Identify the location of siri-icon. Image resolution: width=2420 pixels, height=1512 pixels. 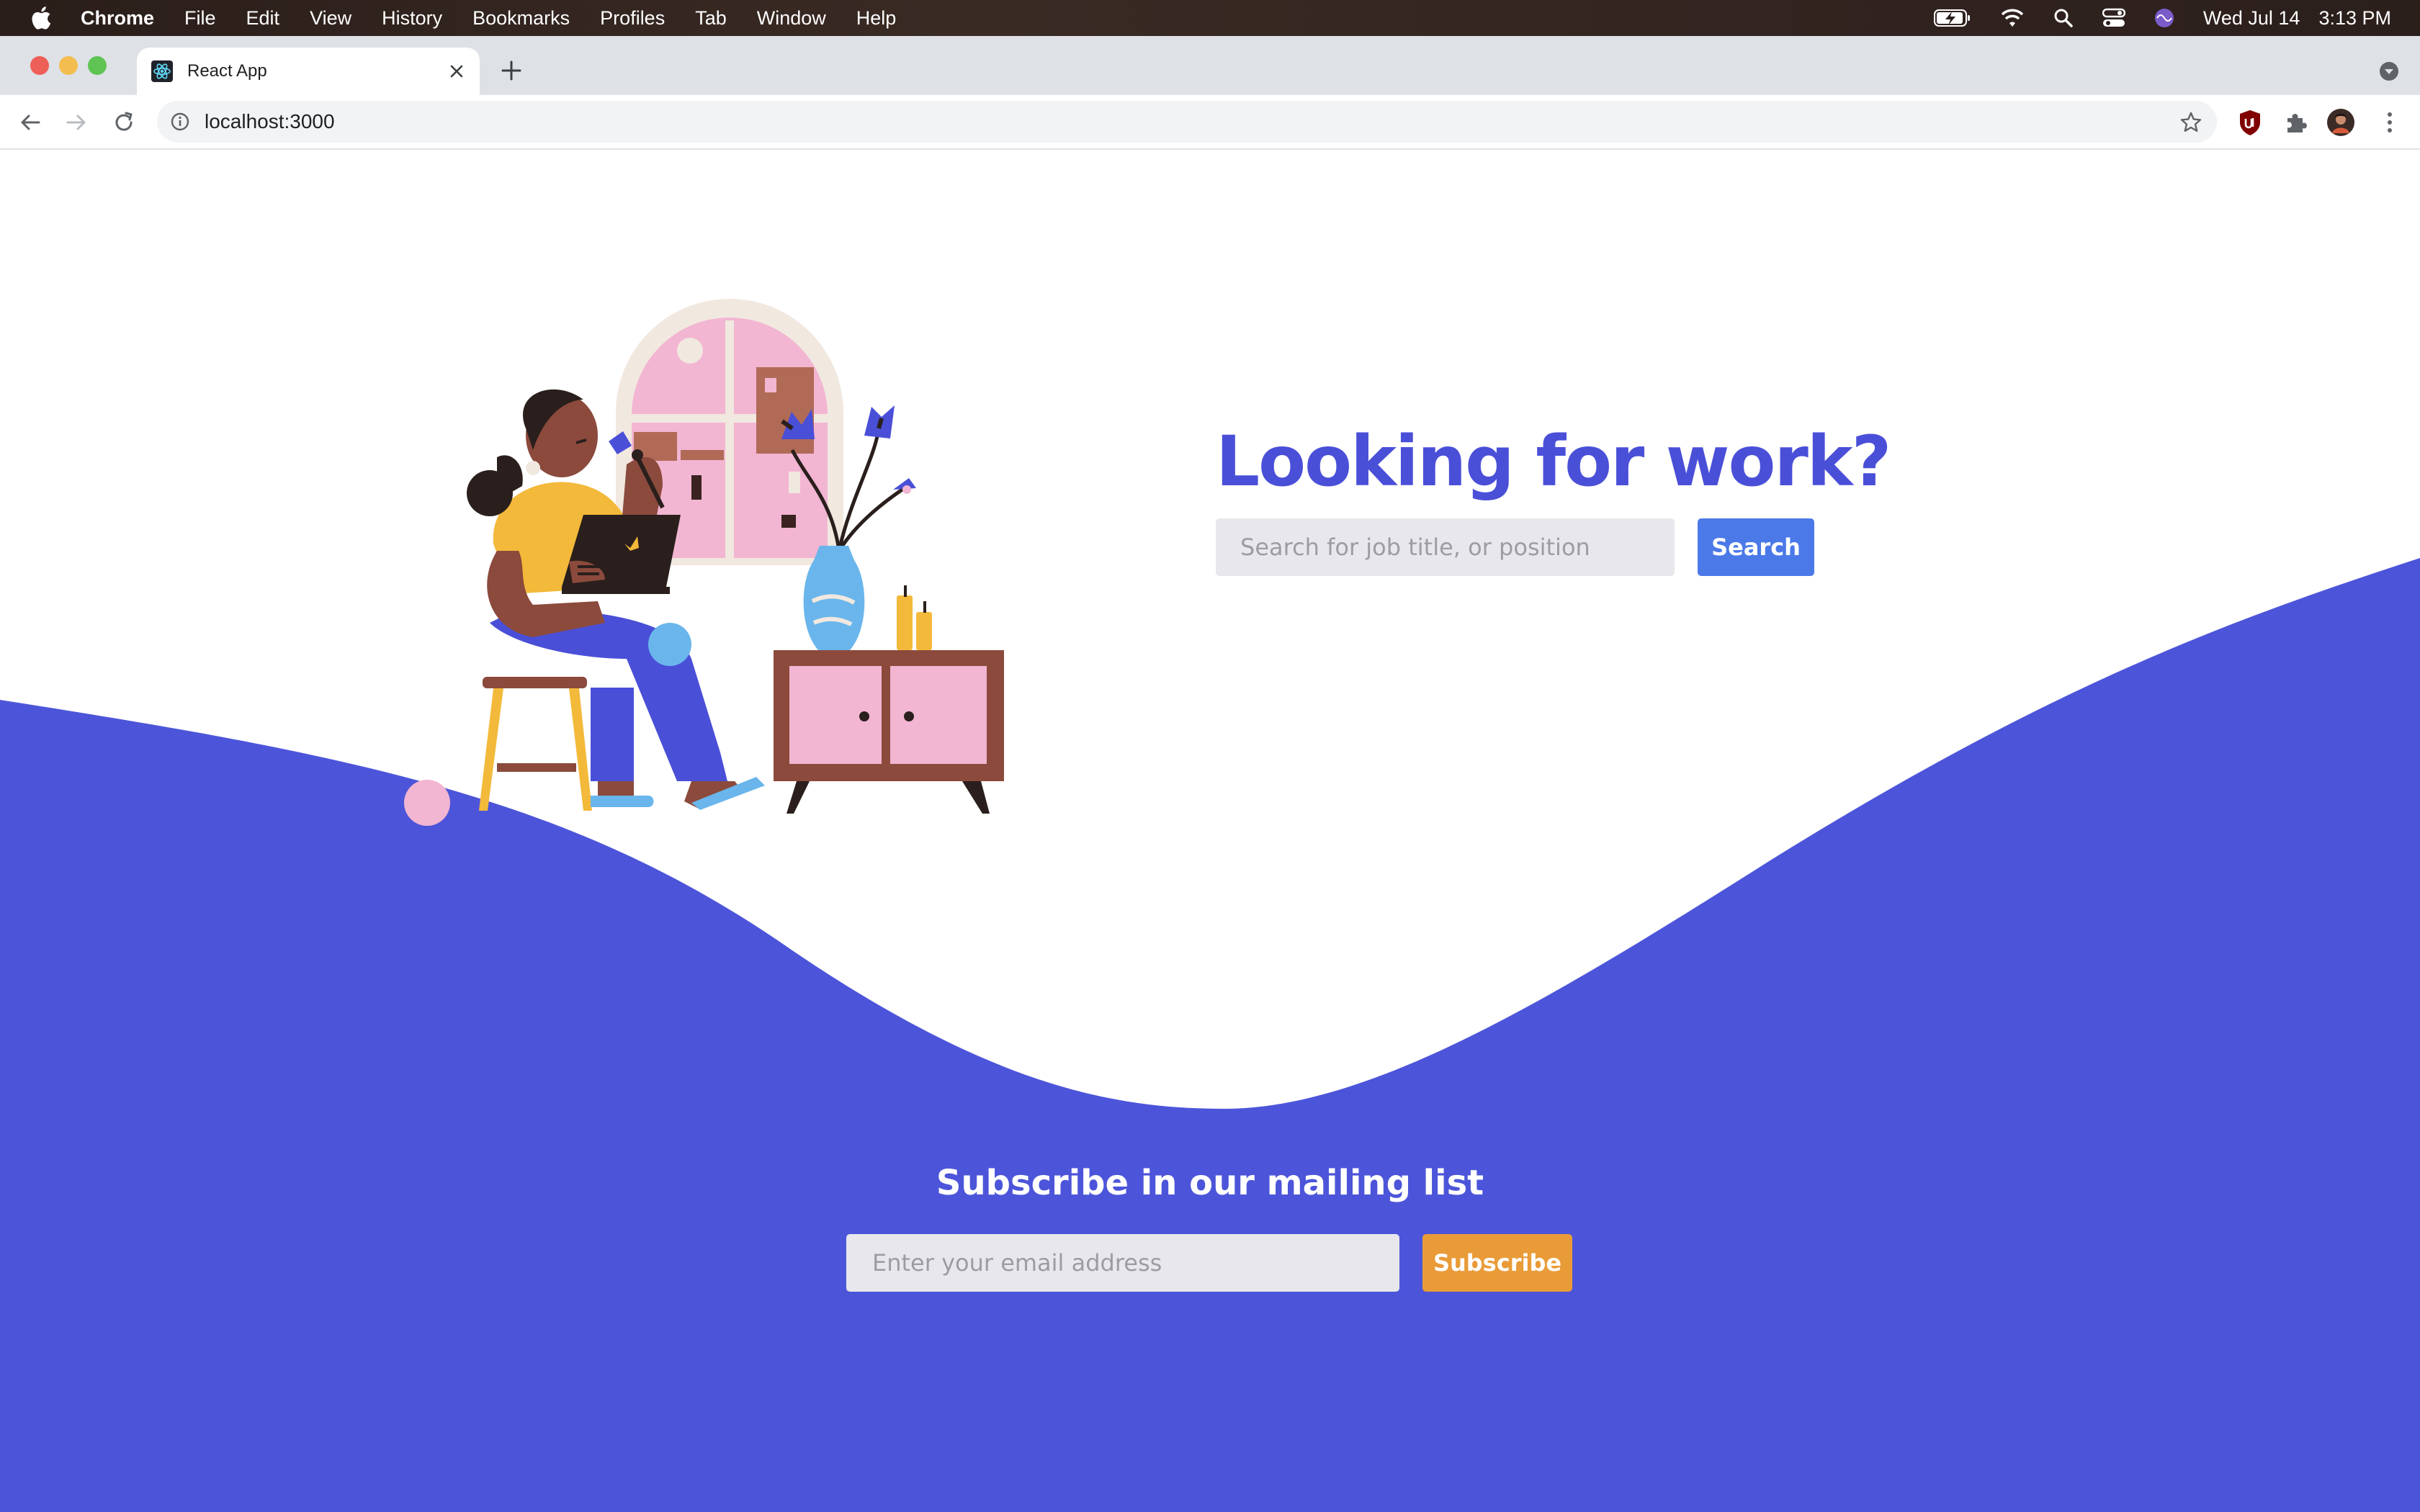
(2164, 18).